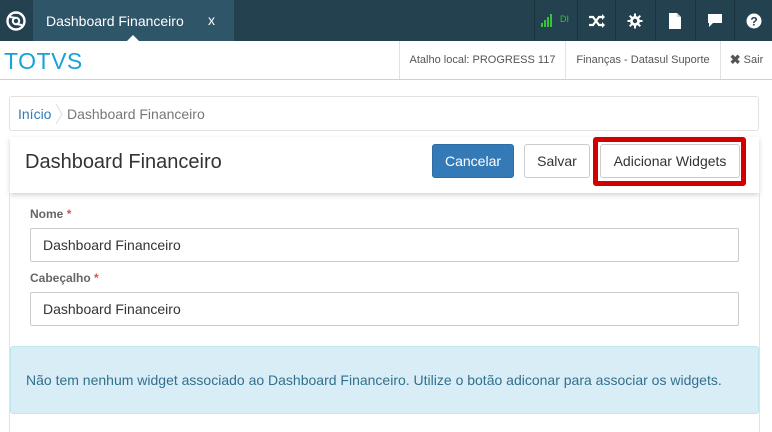  What do you see at coordinates (386, 20) in the screenshot?
I see `top-bar: Dashboard Financeiro x DI ?` at bounding box center [386, 20].